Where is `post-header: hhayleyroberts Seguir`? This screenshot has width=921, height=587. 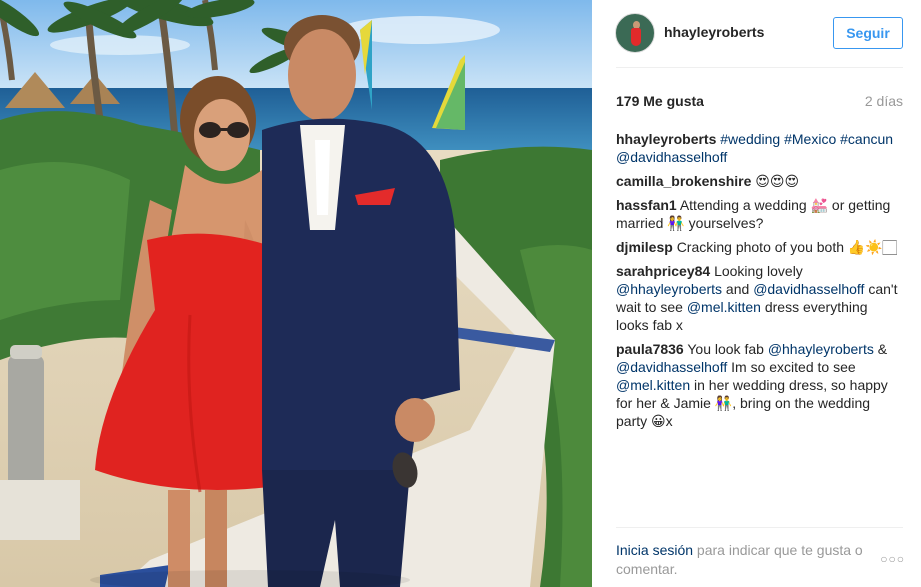
post-header: hhayleyroberts Seguir is located at coordinates (756, 33).